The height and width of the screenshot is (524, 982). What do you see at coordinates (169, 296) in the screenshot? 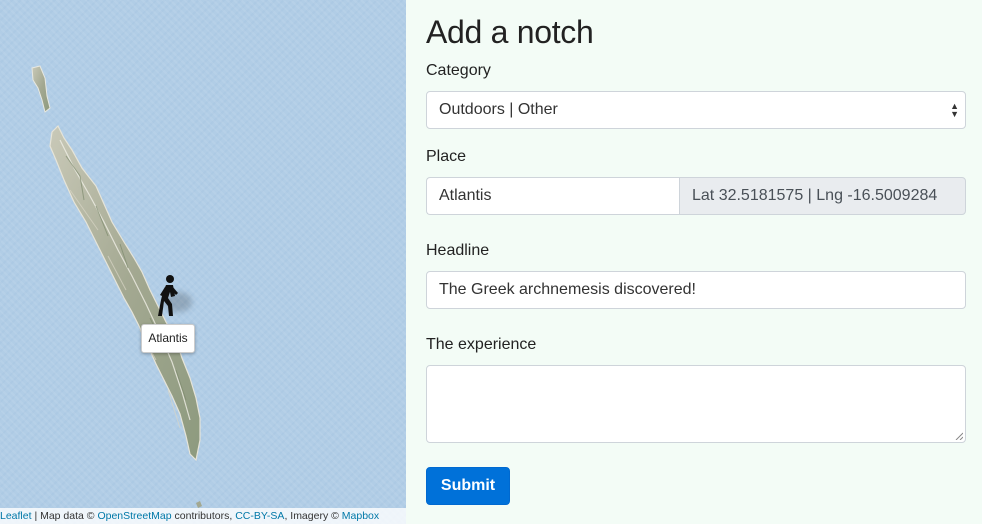
I see `hiker-icon` at bounding box center [169, 296].